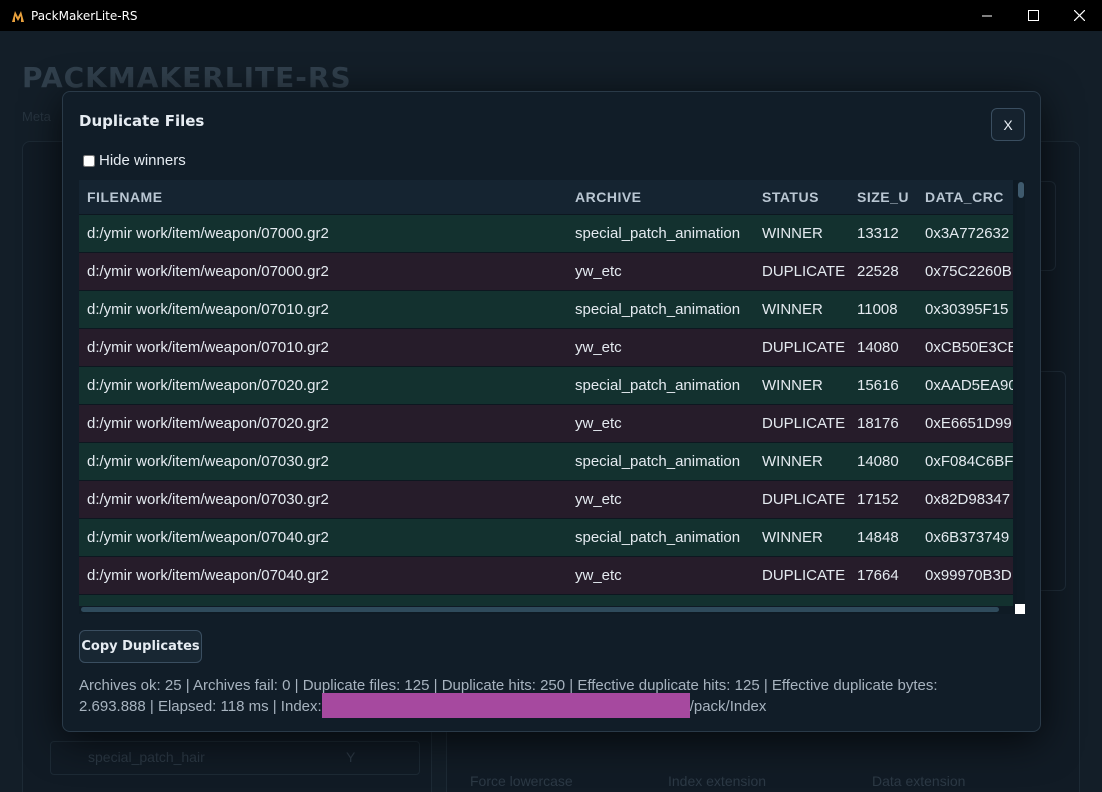  What do you see at coordinates (1021, 190) in the screenshot?
I see `vertical-scroll-thumb` at bounding box center [1021, 190].